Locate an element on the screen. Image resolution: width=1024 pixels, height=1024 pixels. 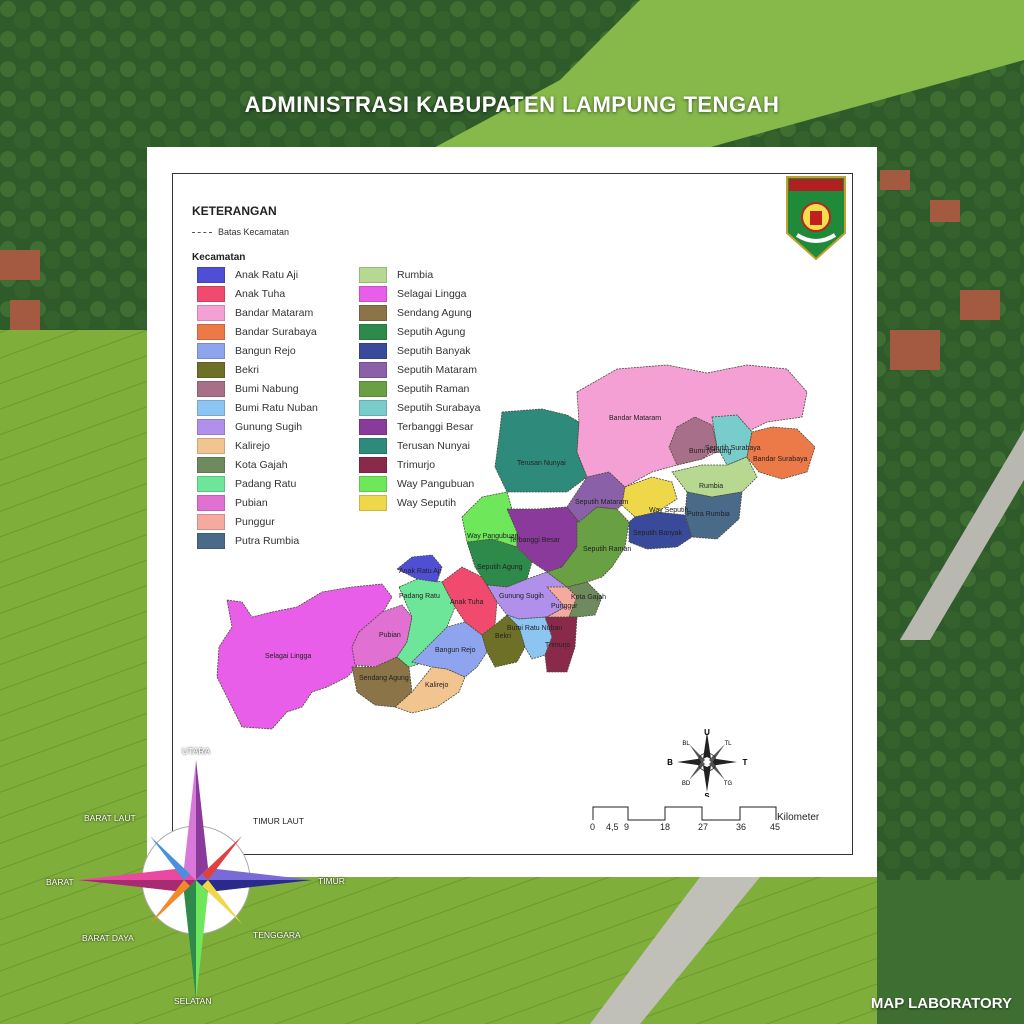
compass-selatan: SELATAN is located at coordinates (193, 1001).